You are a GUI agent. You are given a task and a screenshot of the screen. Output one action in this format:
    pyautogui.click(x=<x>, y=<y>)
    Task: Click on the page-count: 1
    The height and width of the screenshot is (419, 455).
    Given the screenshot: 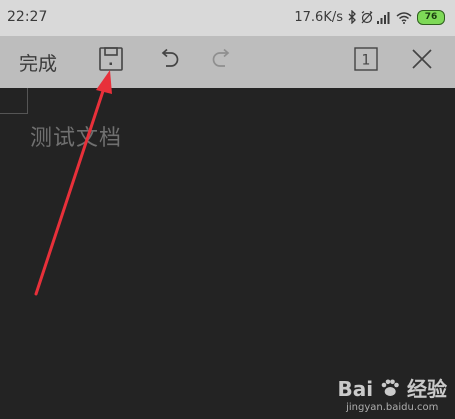 What is the action you would take?
    pyautogui.click(x=366, y=61)
    